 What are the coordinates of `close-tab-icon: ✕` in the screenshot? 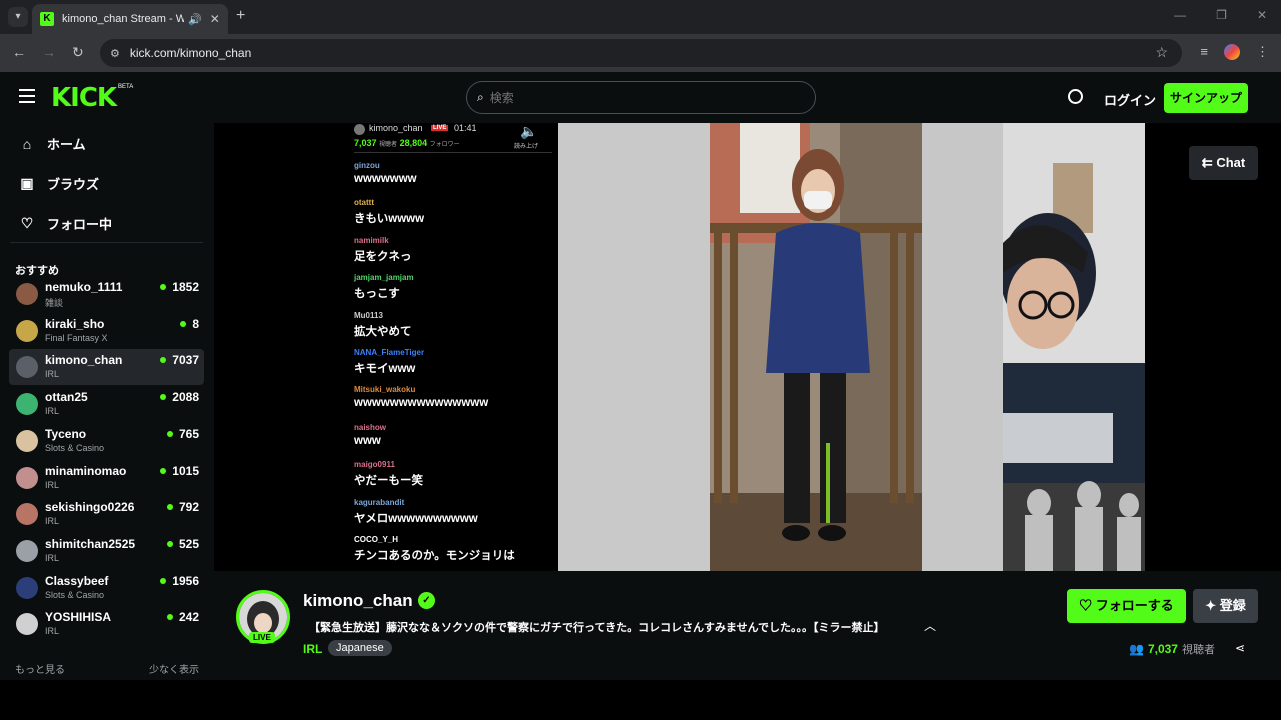 It's located at (215, 19).